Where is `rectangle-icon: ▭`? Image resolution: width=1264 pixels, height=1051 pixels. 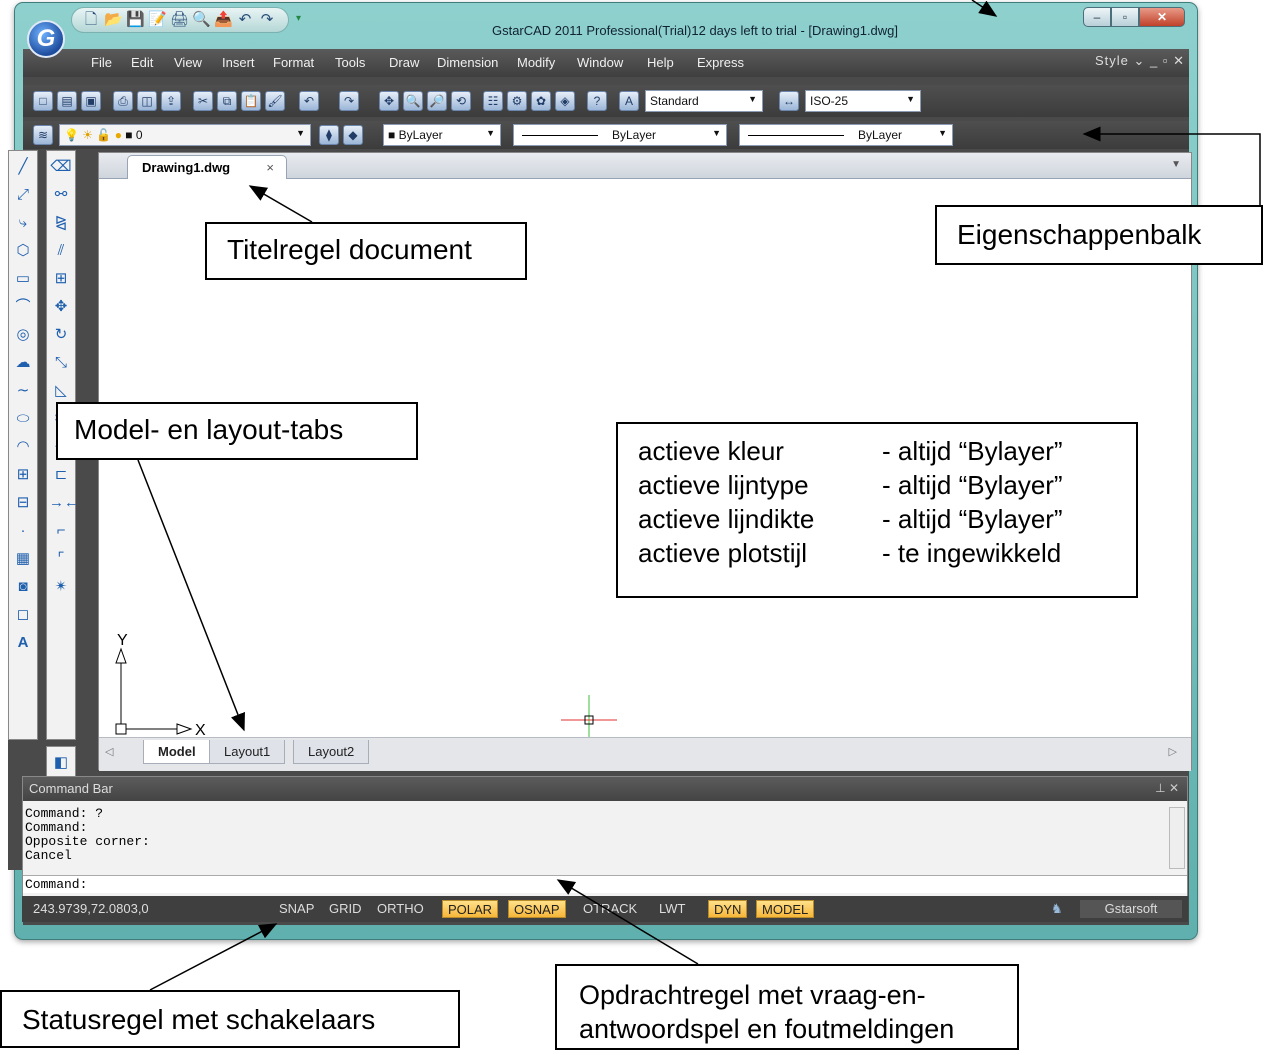
rectangle-icon: ▭ is located at coordinates (23, 279).